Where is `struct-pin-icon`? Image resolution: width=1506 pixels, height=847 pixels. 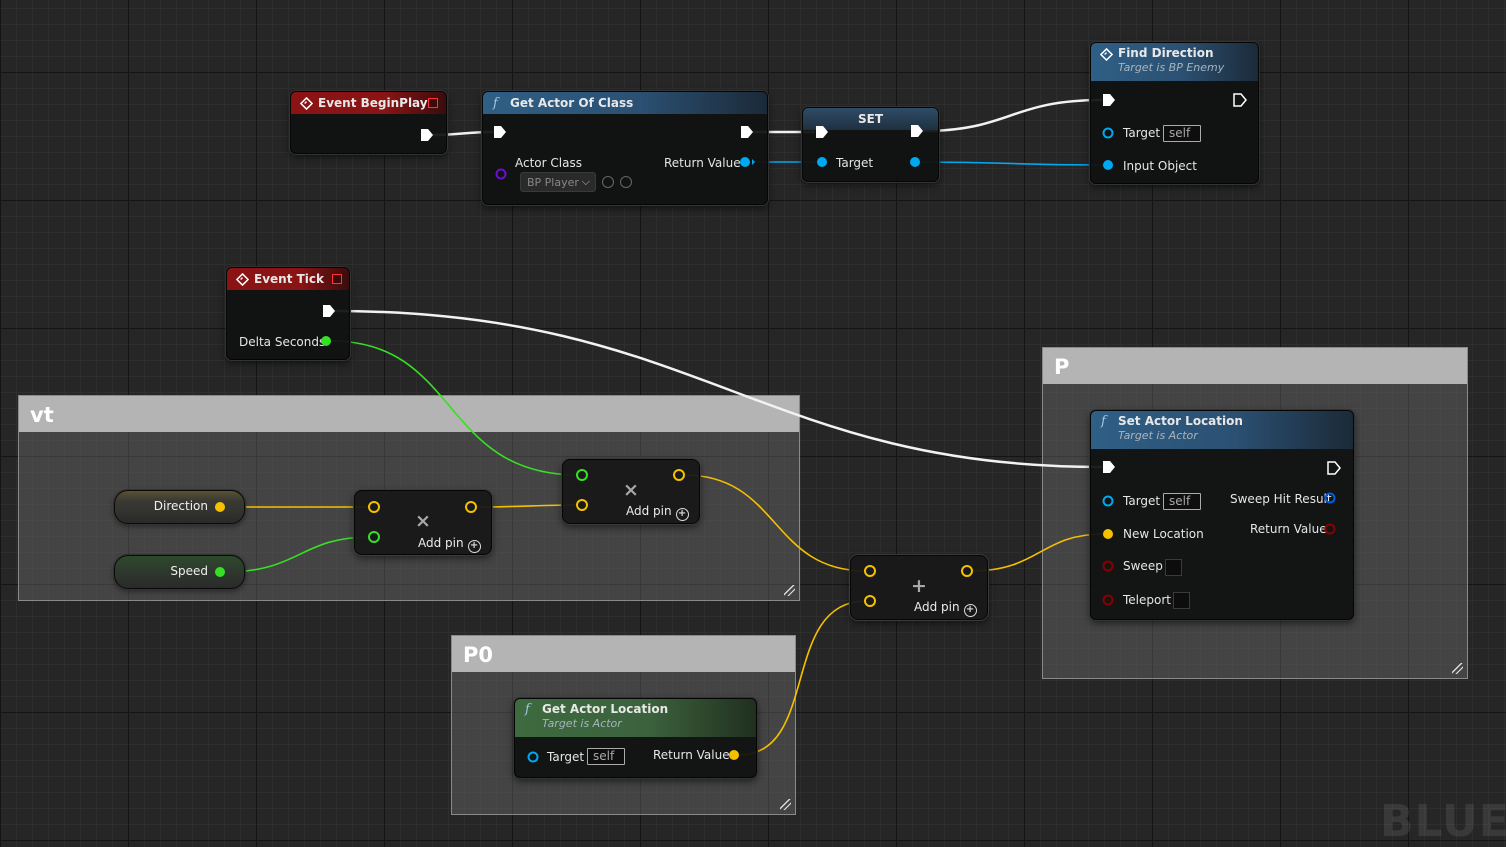
struct-pin-icon is located at coordinates (1330, 498).